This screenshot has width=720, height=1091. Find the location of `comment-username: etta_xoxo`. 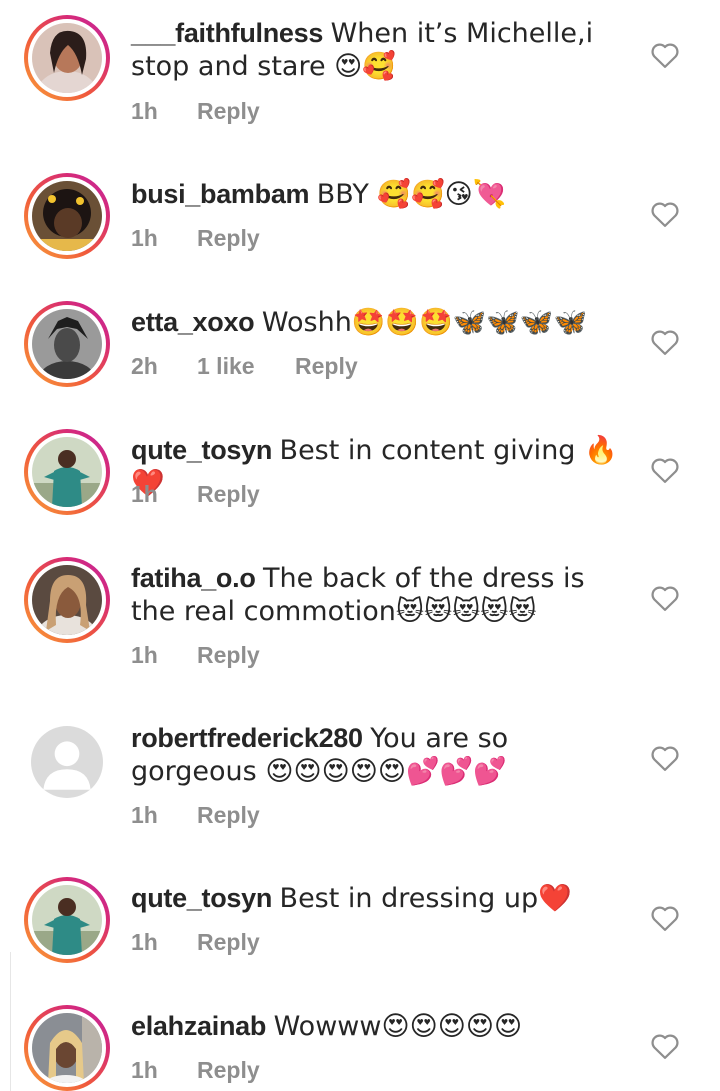

comment-username: etta_xoxo is located at coordinates (193, 322).